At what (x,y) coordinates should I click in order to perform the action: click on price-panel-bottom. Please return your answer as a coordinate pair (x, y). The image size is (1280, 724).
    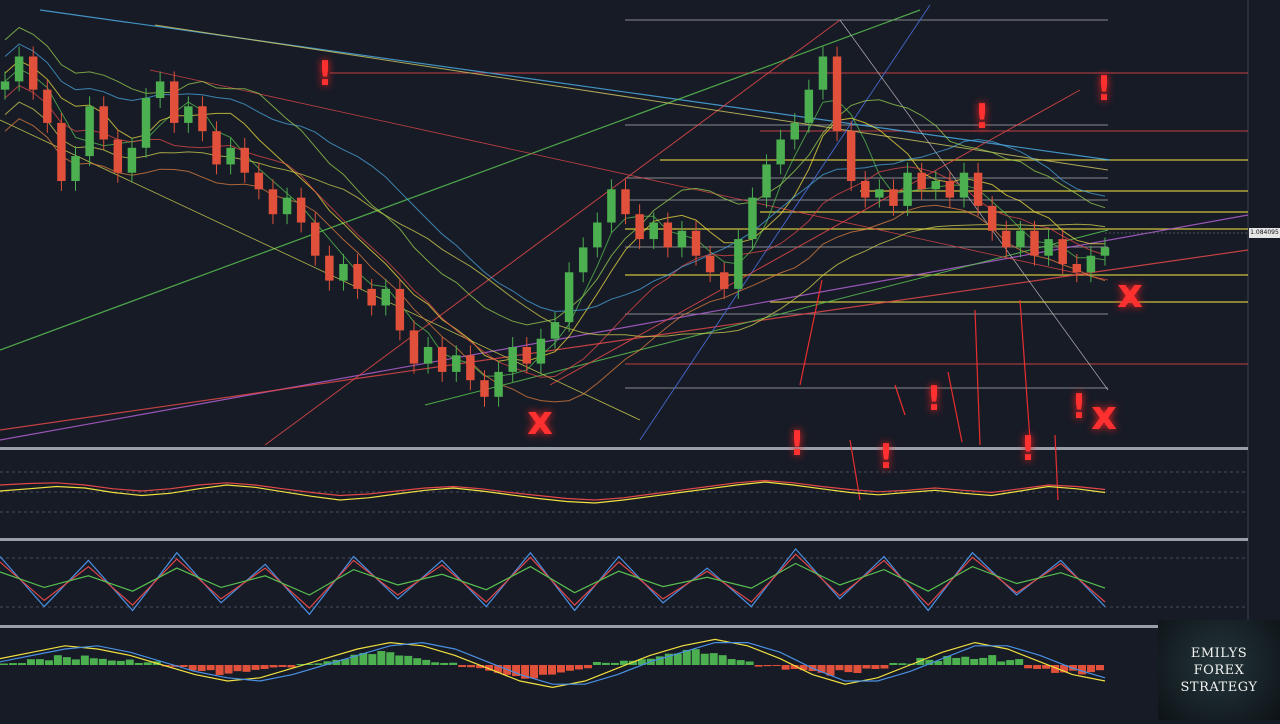
    Looking at the image, I should click on (624, 448).